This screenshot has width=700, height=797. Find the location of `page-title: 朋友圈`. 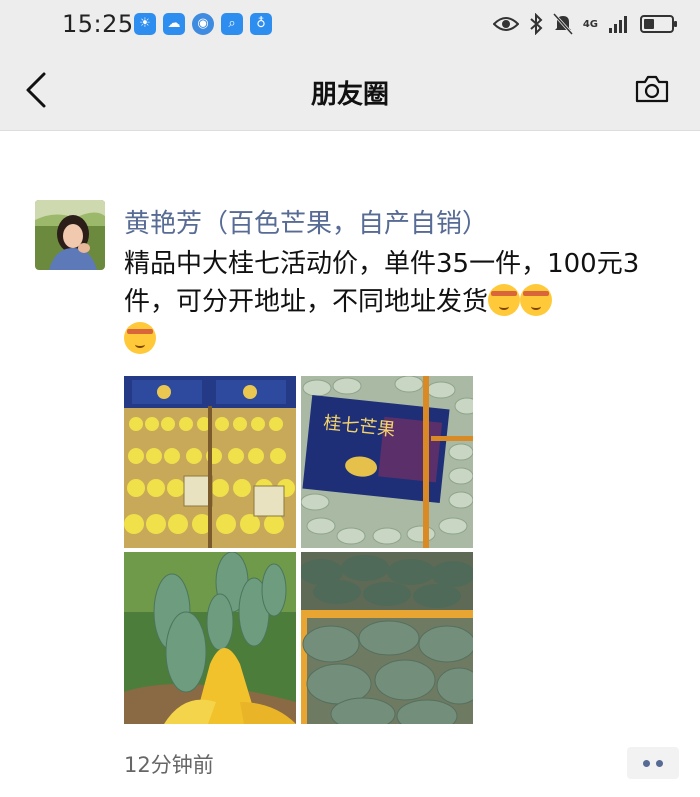

page-title: 朋友圈 is located at coordinates (349, 95).